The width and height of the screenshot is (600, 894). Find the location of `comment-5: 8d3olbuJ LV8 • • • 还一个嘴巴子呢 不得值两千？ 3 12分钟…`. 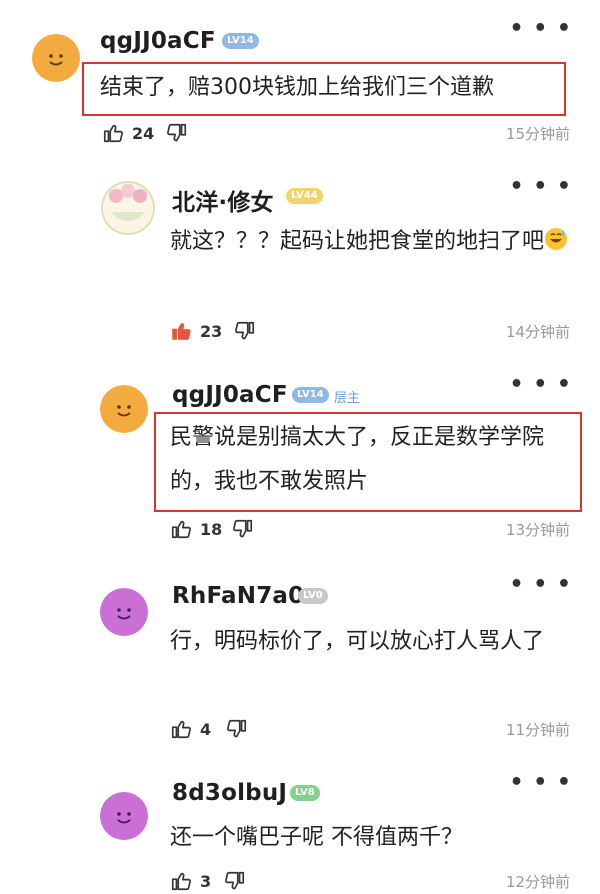

comment-5: 8d3olbuJ LV8 • • • 还一个嘴巴子呢 不得值两千？ 3 12分钟… is located at coordinates (300, 827).